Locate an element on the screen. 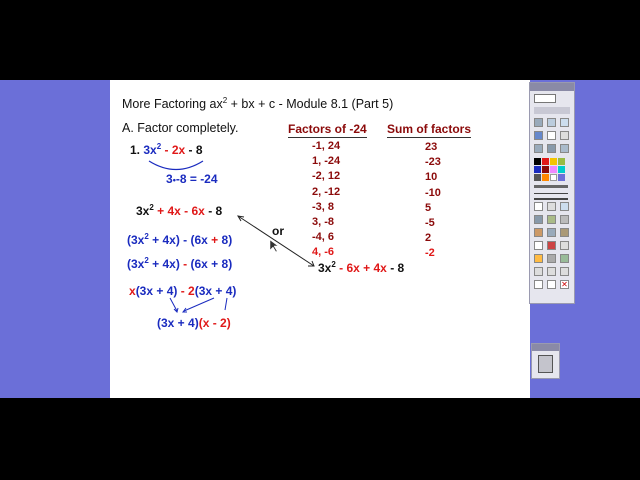 This screenshot has width=640, height=480. highlighter-icon is located at coordinates (551, 206).